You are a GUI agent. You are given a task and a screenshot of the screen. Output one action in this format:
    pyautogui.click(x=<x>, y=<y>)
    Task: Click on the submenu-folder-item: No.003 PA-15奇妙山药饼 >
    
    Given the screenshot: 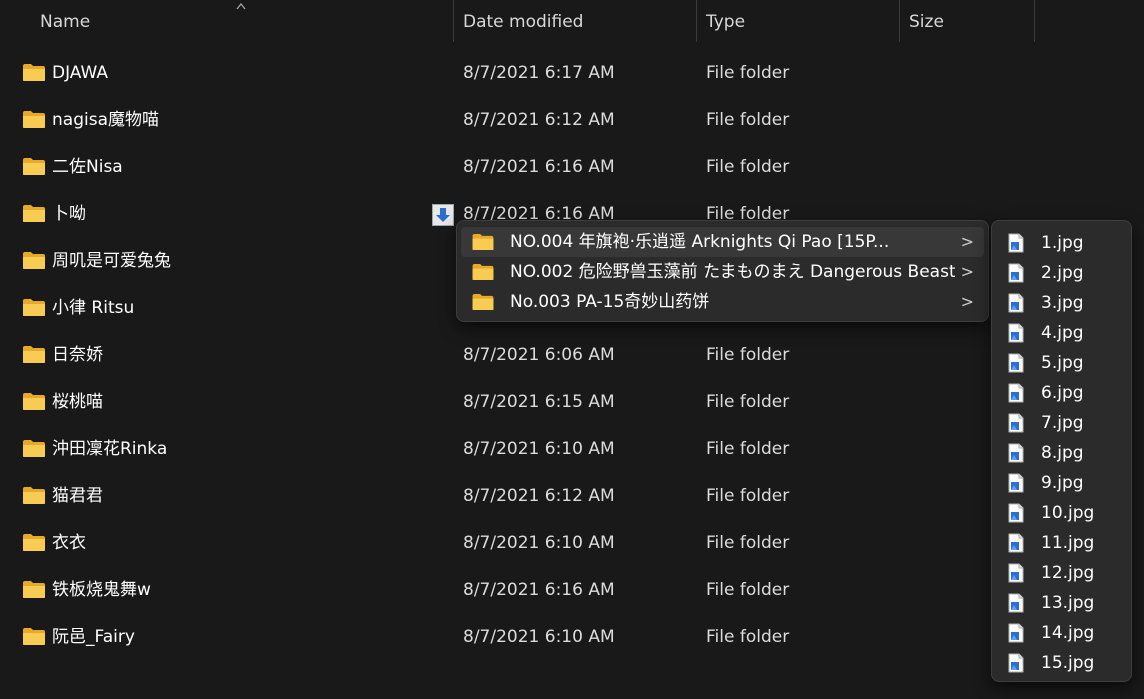 What is the action you would take?
    pyautogui.click(x=722, y=302)
    